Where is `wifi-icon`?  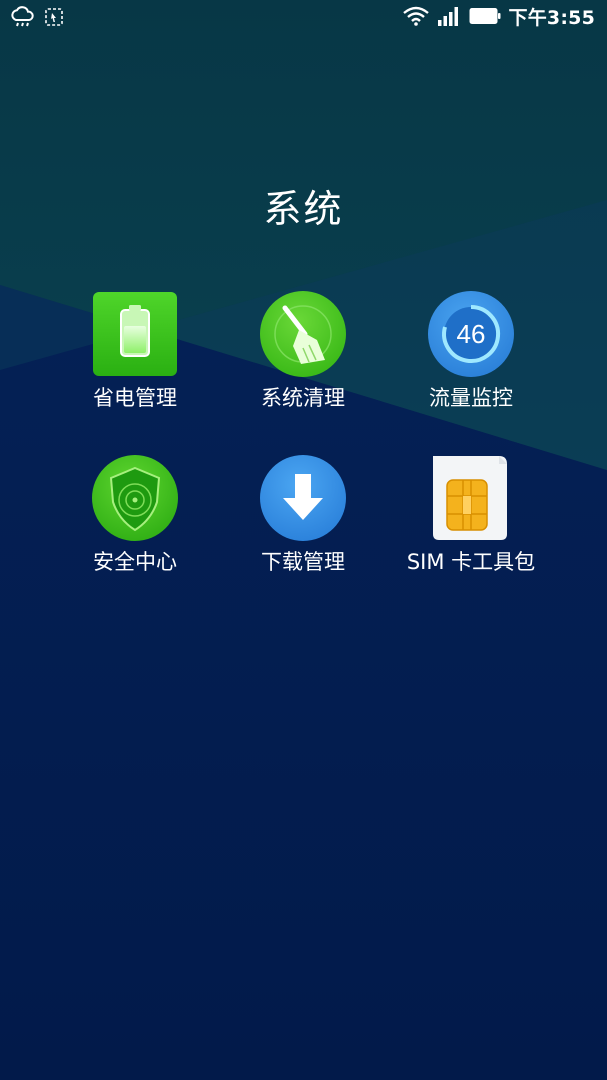 wifi-icon is located at coordinates (415, 18).